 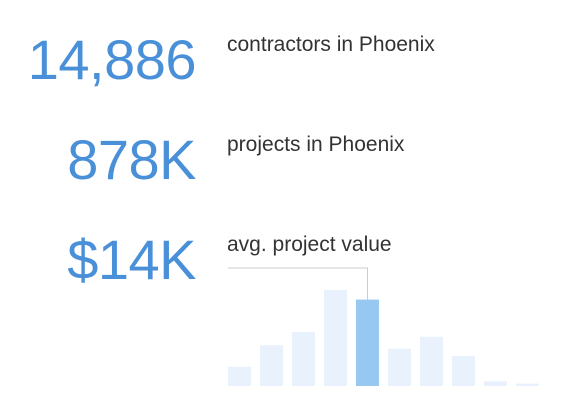 I want to click on avg-project-value-label: avg. project value, so click(x=309, y=244).